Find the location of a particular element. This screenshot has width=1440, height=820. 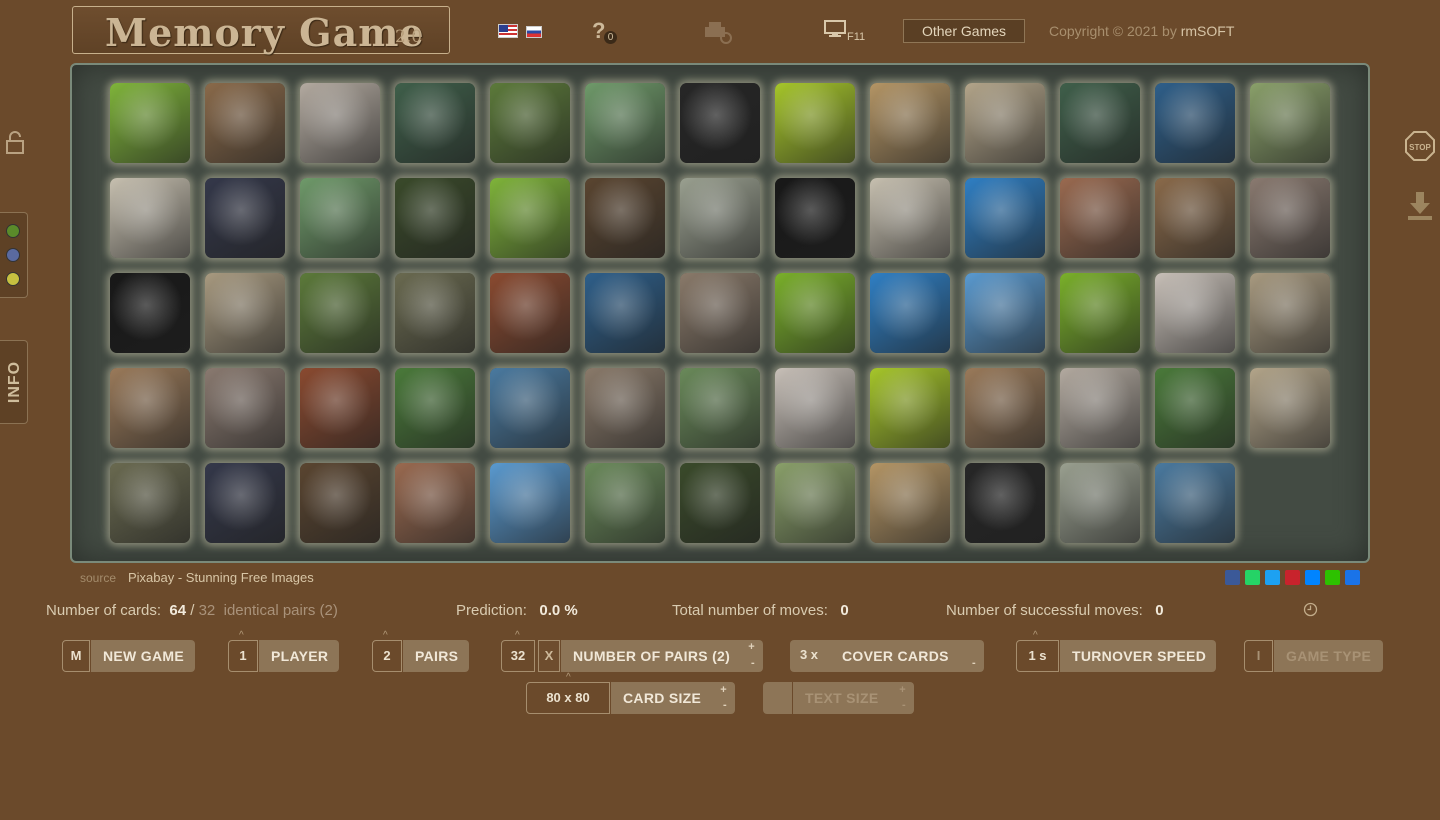

player-button: PLAYER is located at coordinates (299, 656).